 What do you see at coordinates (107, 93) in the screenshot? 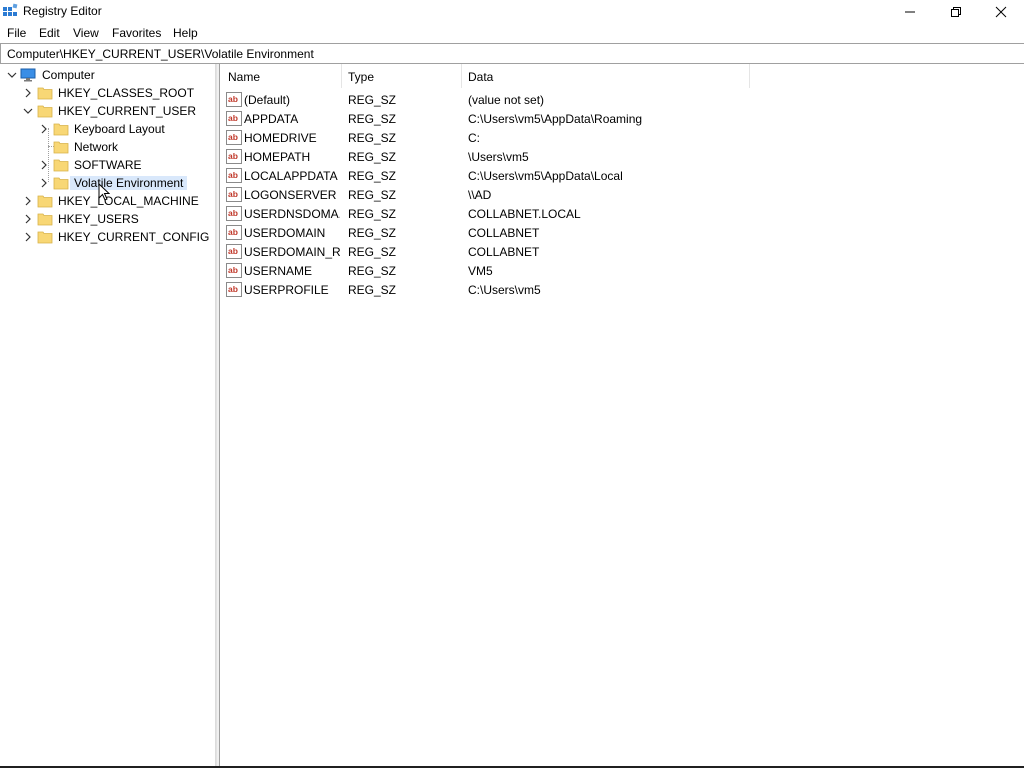
I see `tree-item-hkey-classes-root: HKEY_CLASSES_ROOT` at bounding box center [107, 93].